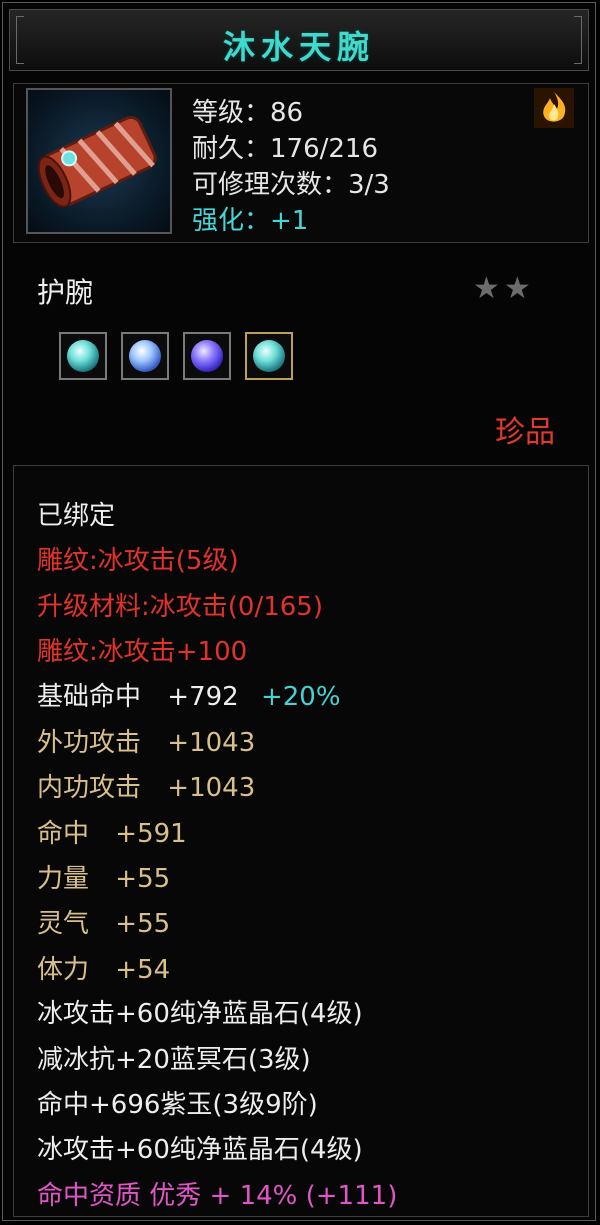  I want to click on stat-label: 命中, so click(63, 834).